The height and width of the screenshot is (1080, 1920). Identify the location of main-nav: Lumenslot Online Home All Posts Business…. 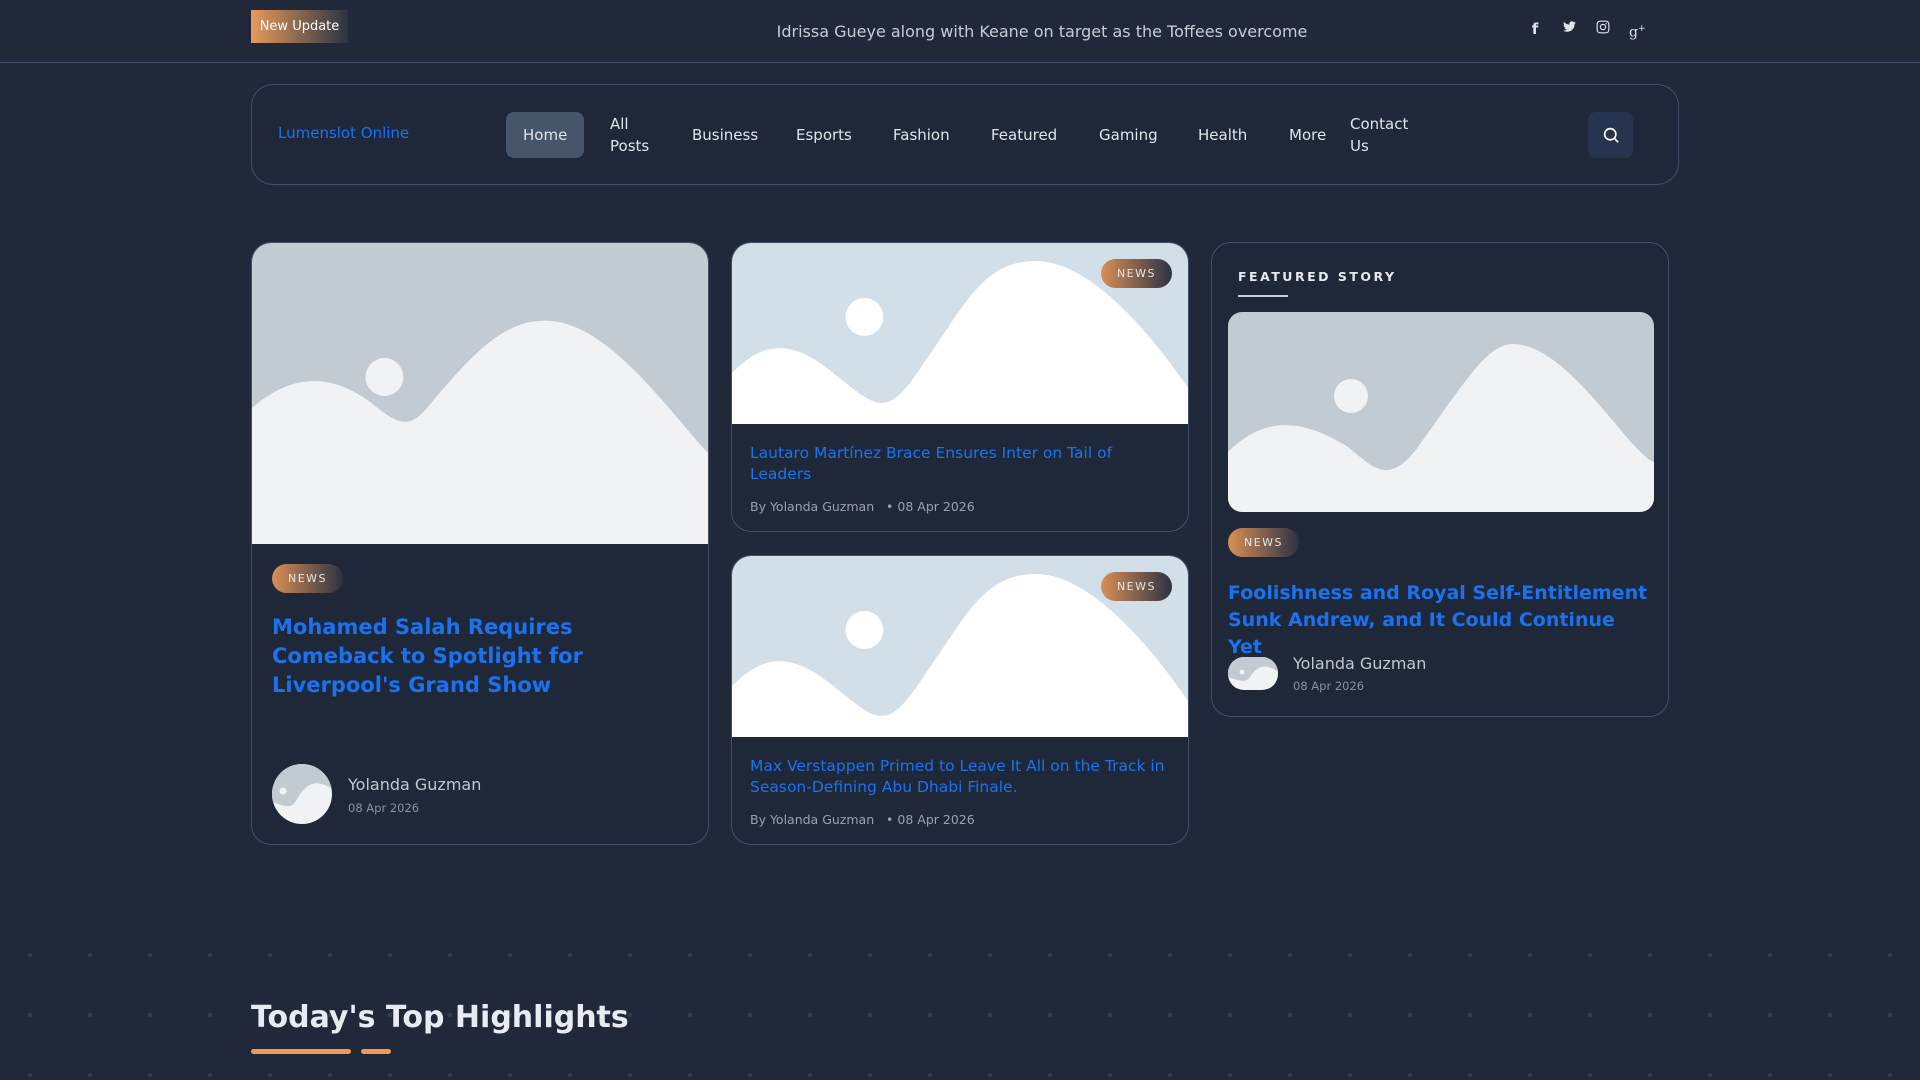
(965, 134).